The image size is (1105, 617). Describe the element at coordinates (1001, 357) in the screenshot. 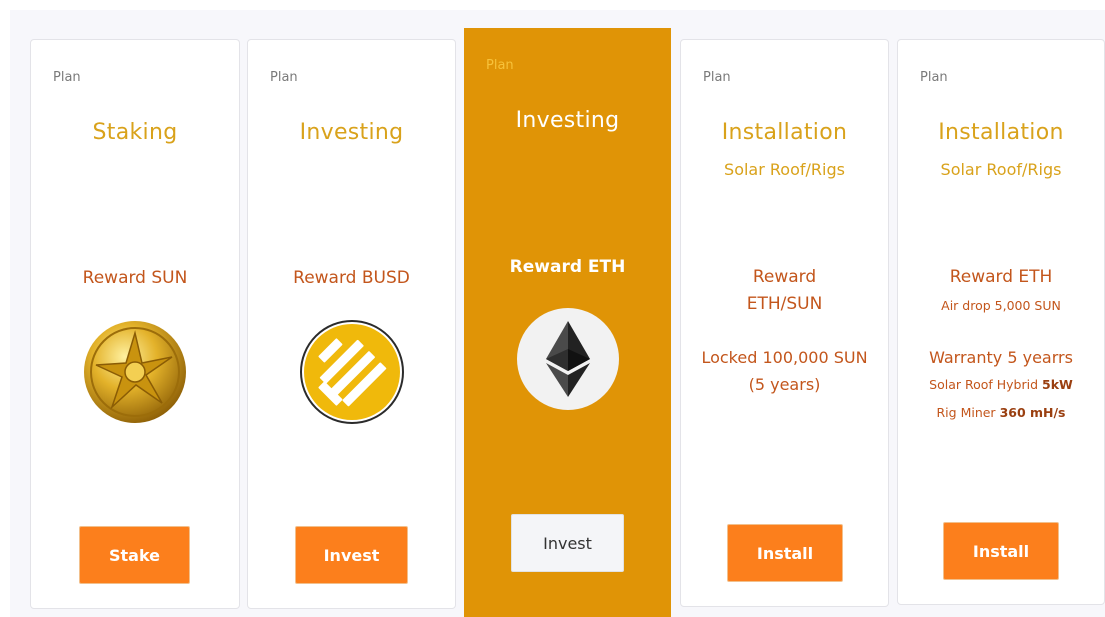

I see `warranty-note: Warranty 5 yearrs` at that location.